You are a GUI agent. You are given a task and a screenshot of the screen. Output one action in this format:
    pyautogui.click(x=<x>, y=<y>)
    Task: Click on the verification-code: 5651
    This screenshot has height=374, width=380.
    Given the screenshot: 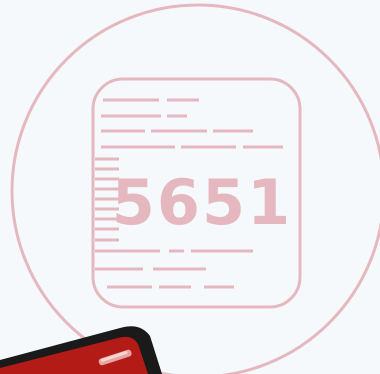 What is the action you would take?
    pyautogui.click(x=202, y=202)
    